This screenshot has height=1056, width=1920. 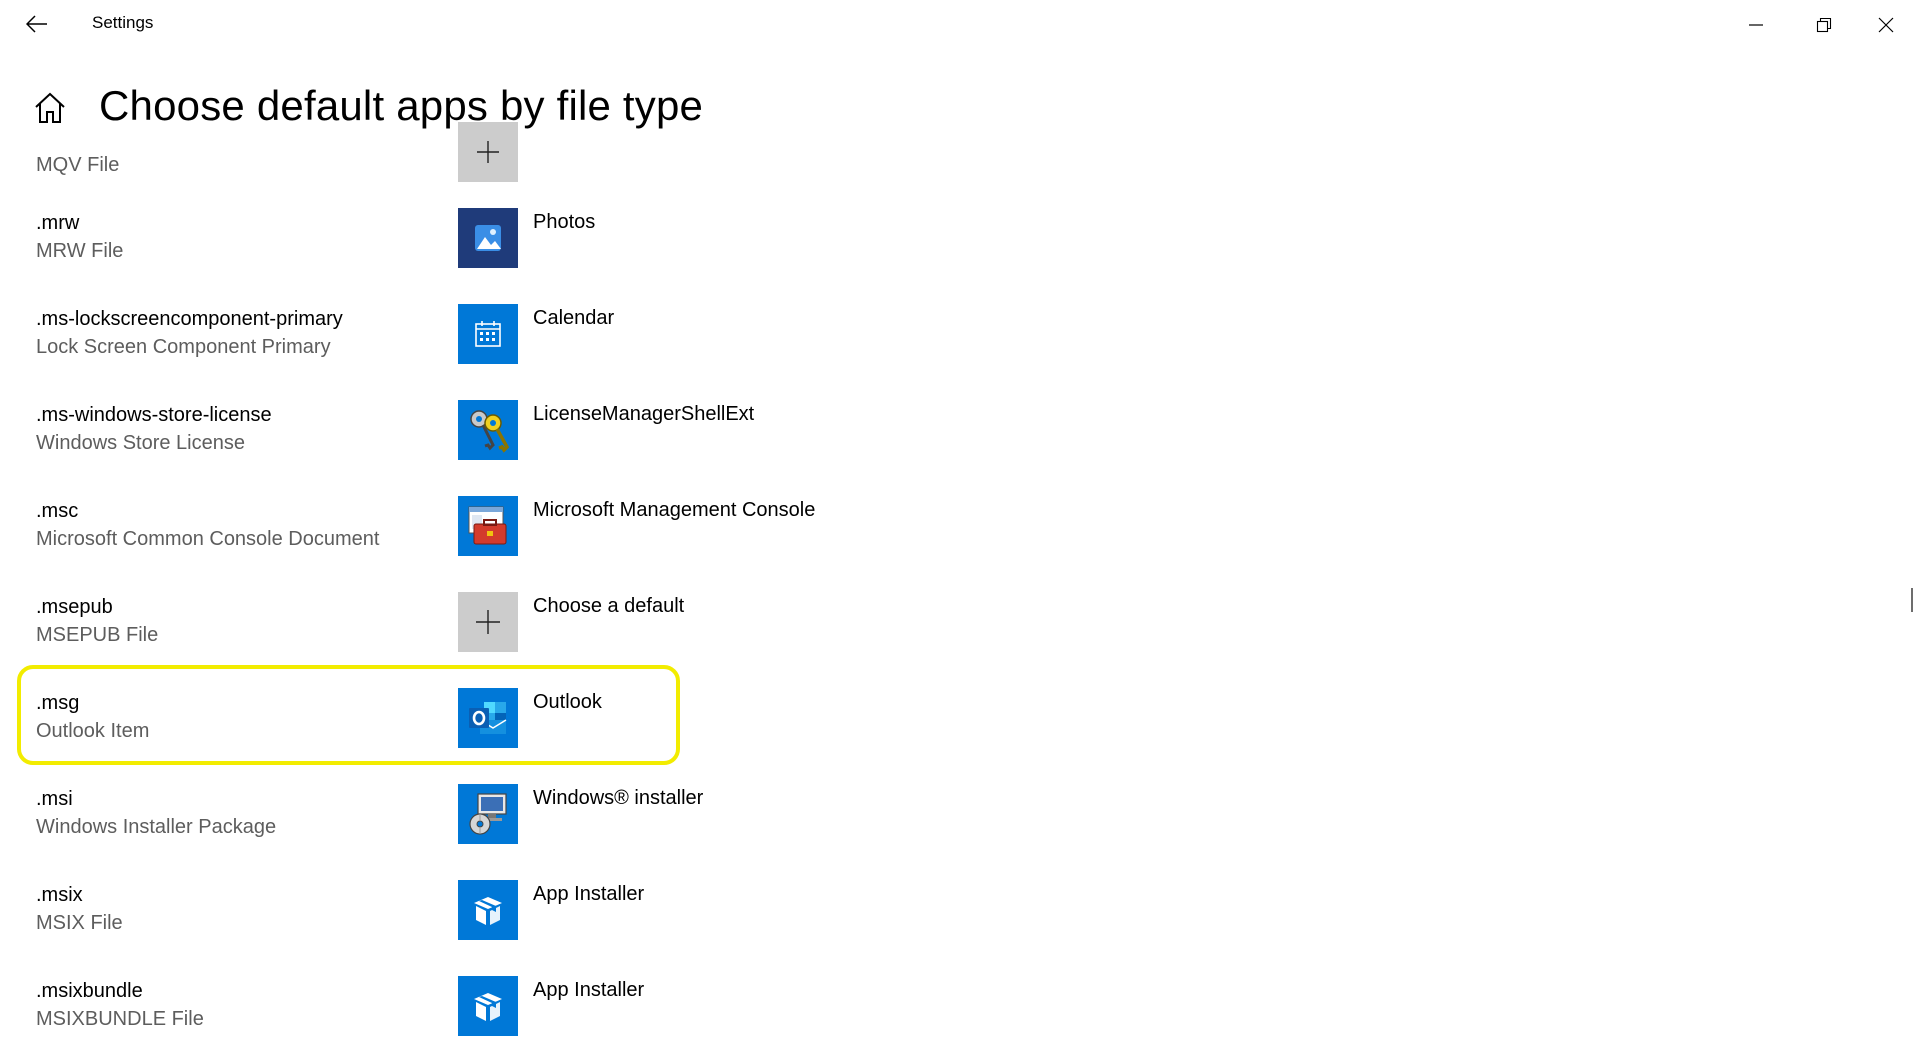 I want to click on file-type-description: Windows Installer Package, so click(x=156, y=827).